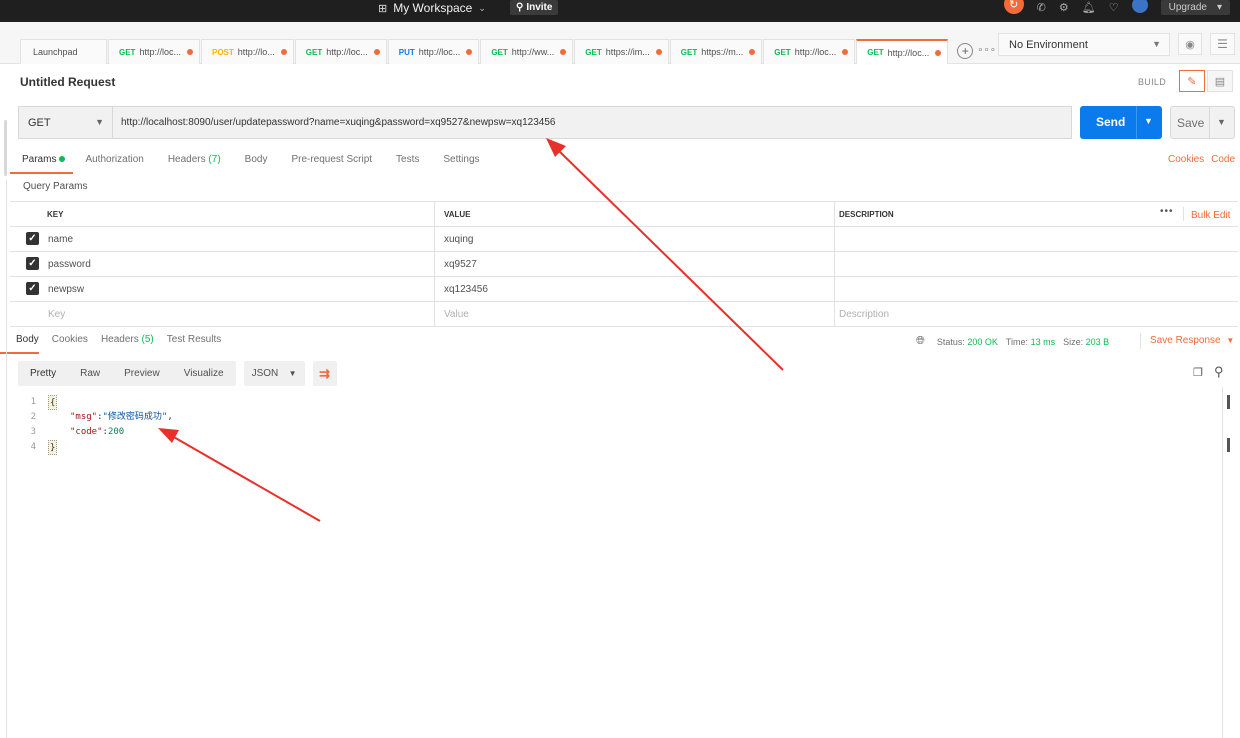  What do you see at coordinates (461, 163) in the screenshot?
I see `tab-settings: Settings` at bounding box center [461, 163].